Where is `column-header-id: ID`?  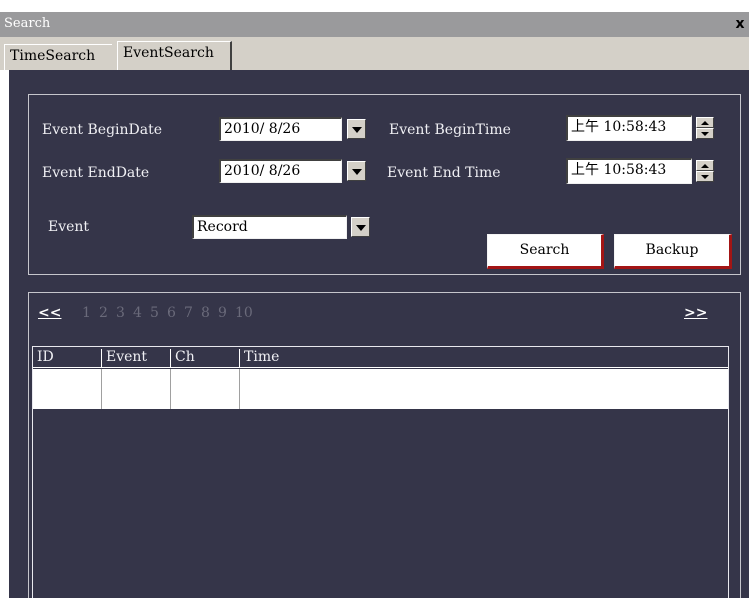 column-header-id: ID is located at coordinates (67, 358).